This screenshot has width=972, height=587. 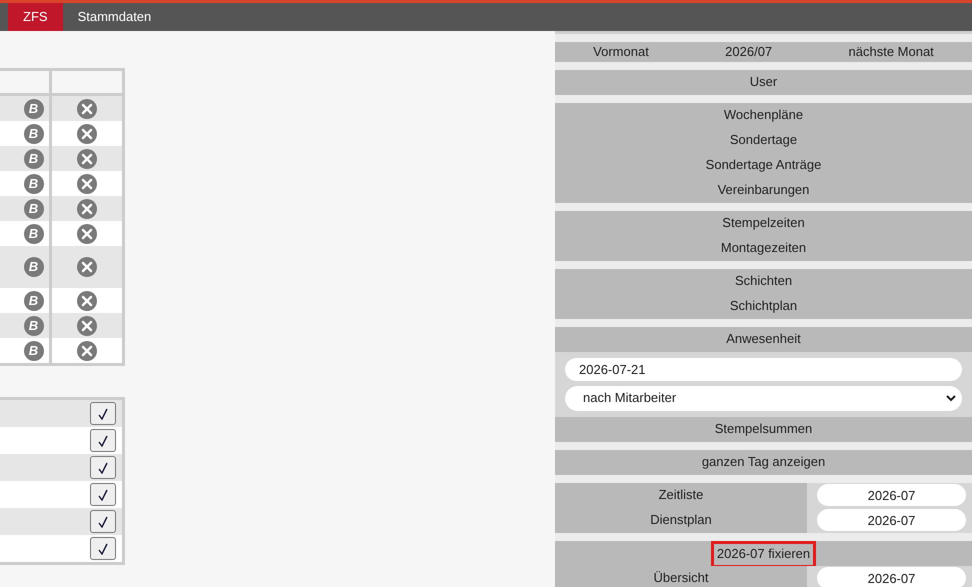 I want to click on date-field: 2026-07-21, so click(x=763, y=369).